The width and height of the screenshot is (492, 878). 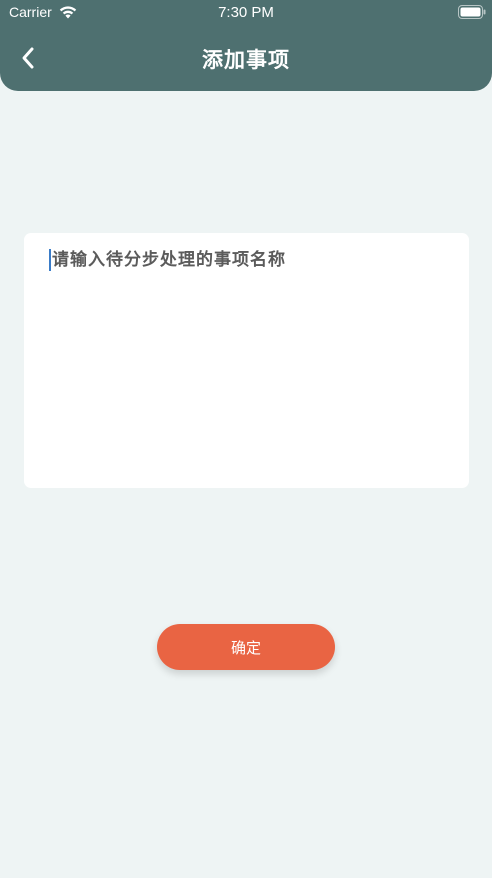 I want to click on page-title: 添加事项, so click(x=246, y=60).